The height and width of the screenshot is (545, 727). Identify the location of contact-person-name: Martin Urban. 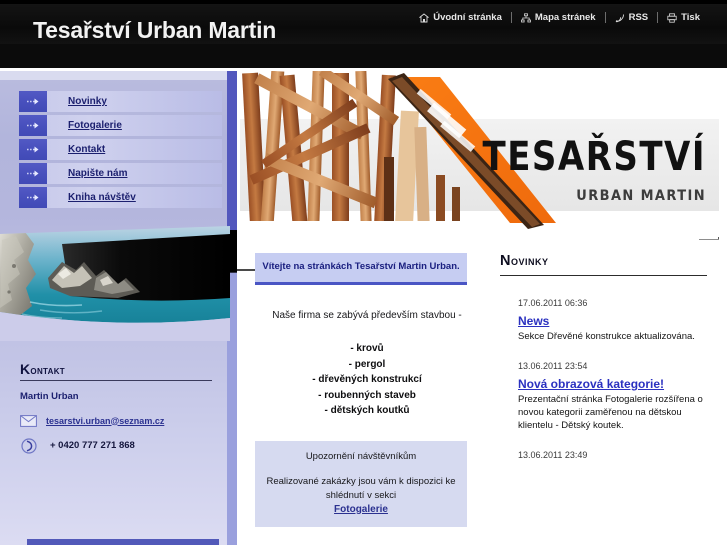
(49, 396).